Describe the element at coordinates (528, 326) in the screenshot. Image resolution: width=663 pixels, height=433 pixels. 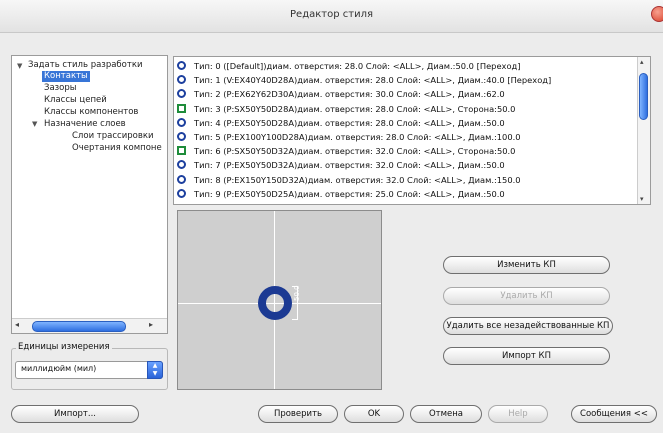
I see `delete-unused-pads-button: Удалить все незадействованные КП` at that location.